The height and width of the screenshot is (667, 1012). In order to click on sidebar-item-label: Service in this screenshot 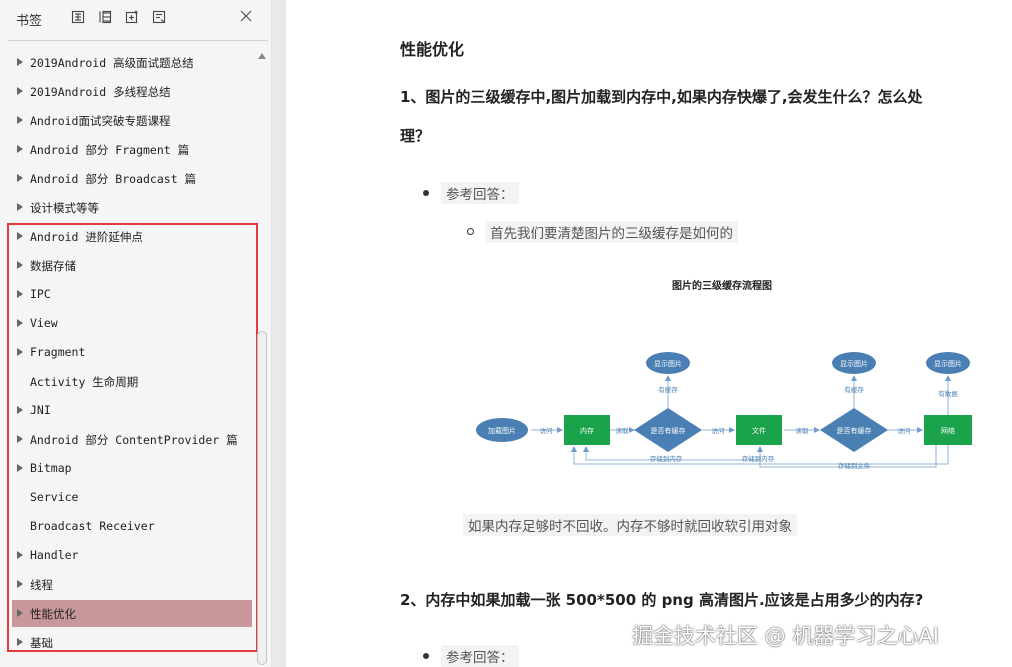, I will do `click(54, 497)`.